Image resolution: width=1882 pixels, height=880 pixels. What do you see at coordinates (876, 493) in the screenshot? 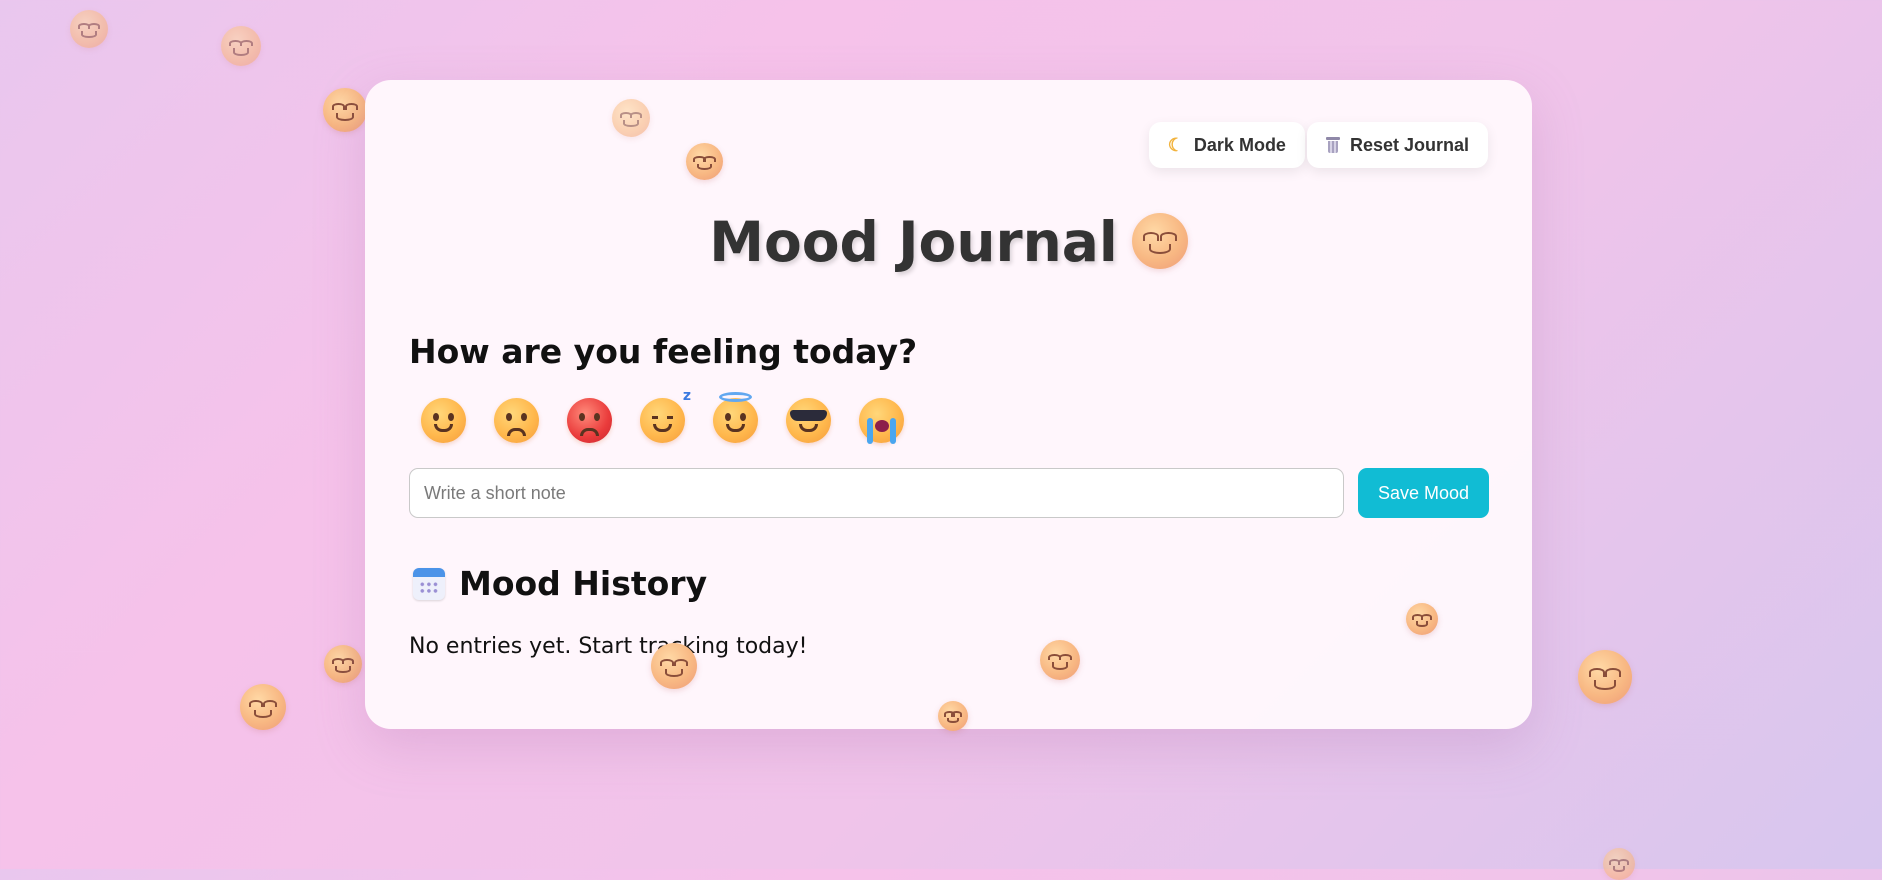
I see `note-input` at bounding box center [876, 493].